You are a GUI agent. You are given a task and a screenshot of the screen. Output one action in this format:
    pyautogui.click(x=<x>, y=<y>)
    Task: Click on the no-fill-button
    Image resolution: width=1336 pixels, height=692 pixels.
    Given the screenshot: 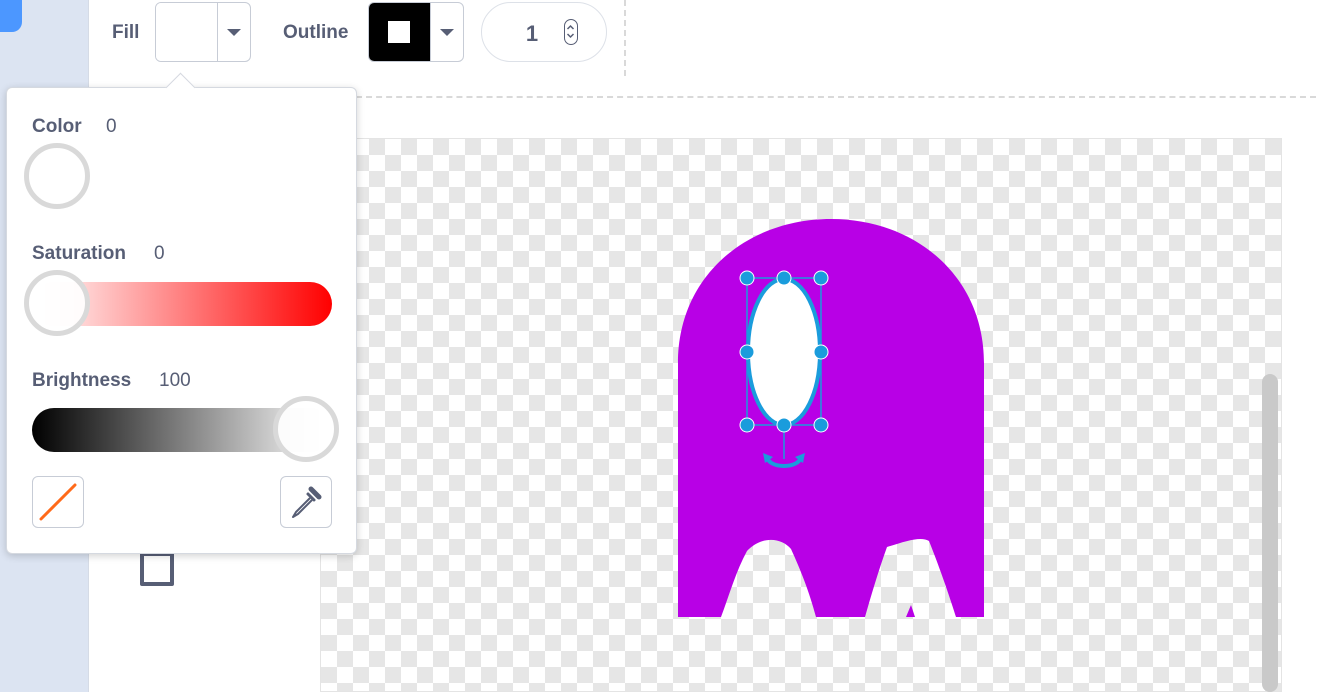 What is the action you would take?
    pyautogui.click(x=58, y=502)
    